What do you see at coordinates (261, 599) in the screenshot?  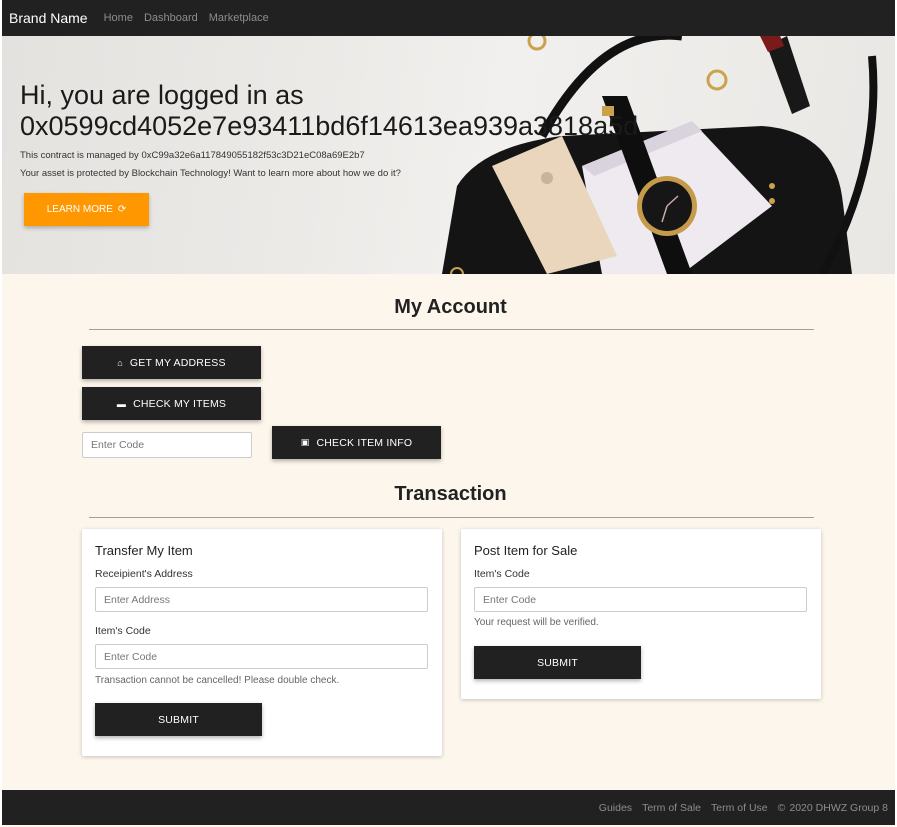 I see `recipient-address-input: Enter Address` at bounding box center [261, 599].